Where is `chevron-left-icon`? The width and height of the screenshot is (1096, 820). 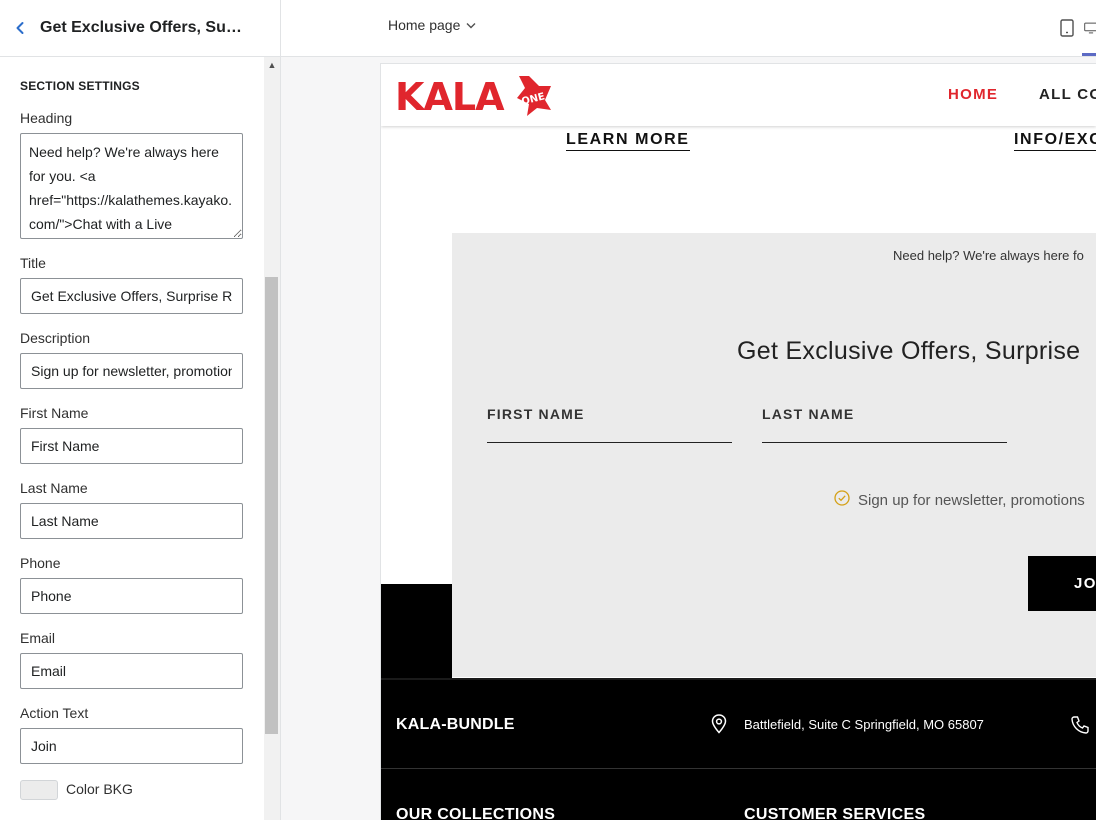
chevron-left-icon is located at coordinates (20, 28).